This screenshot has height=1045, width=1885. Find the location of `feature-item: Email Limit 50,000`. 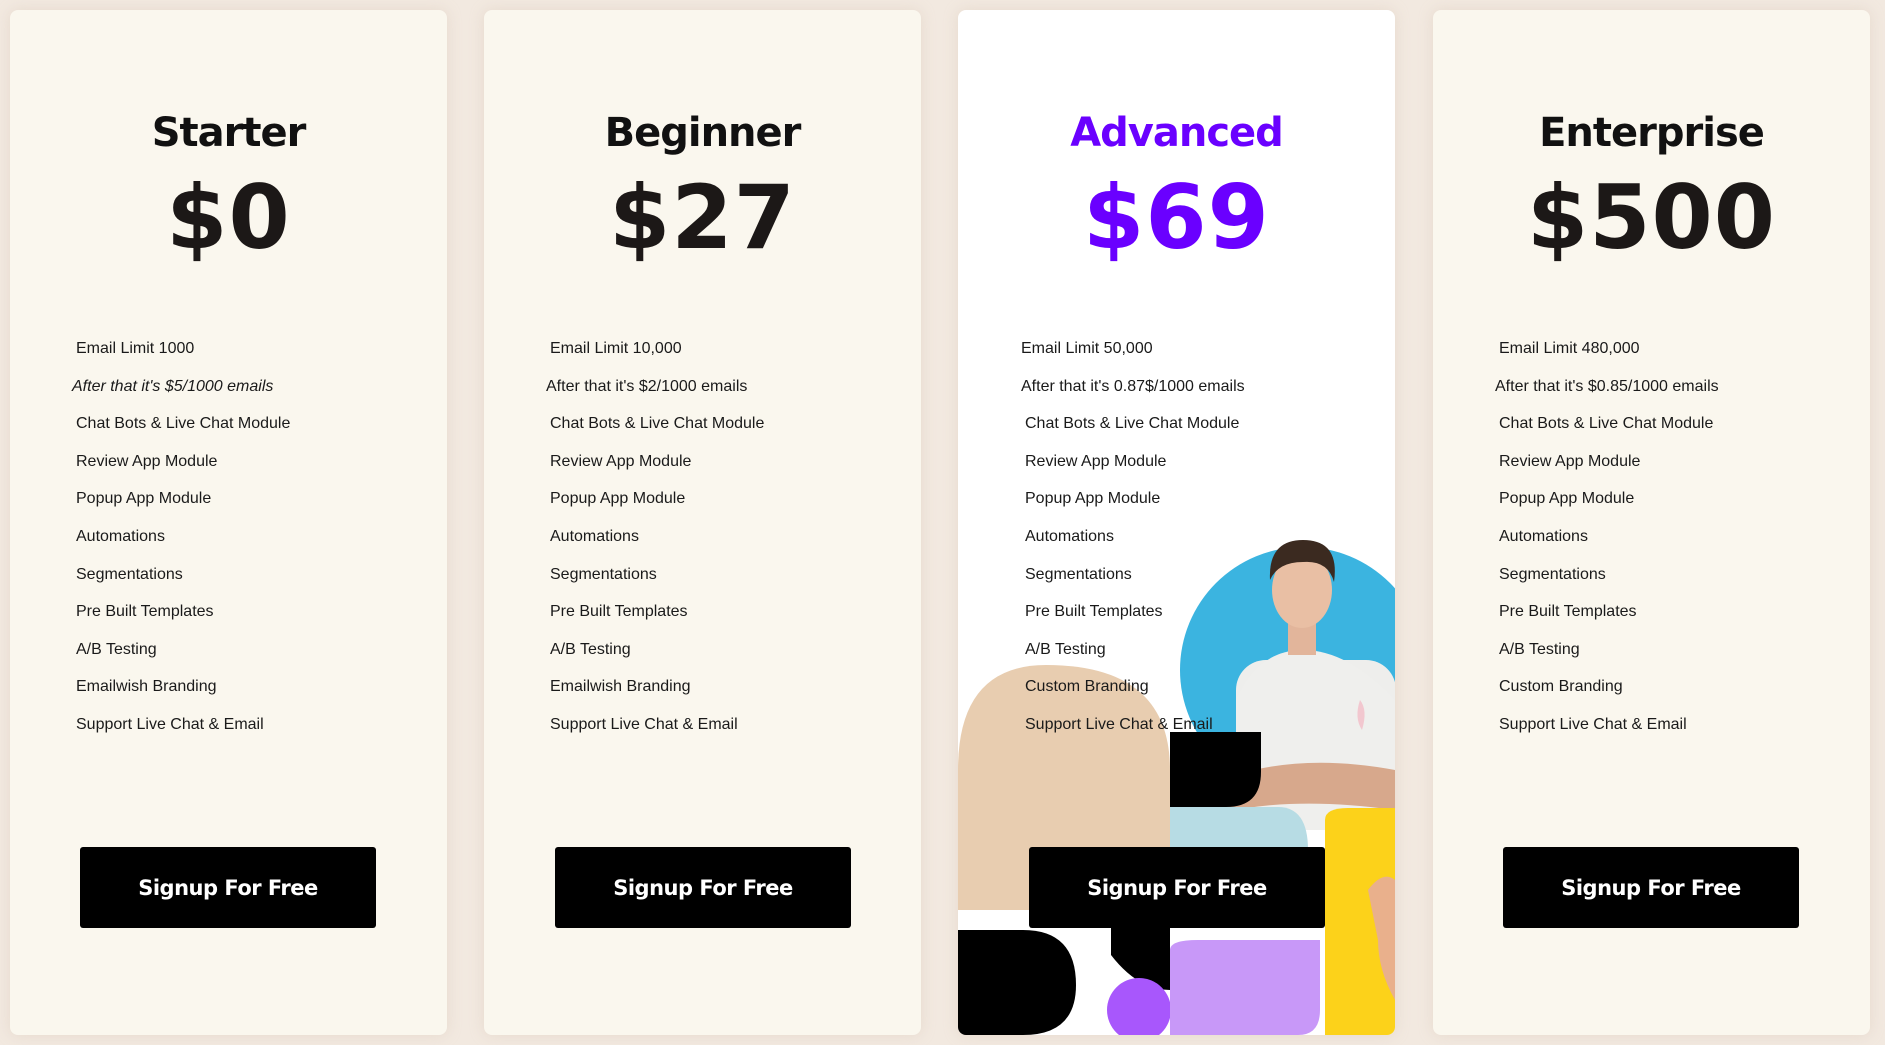

feature-item: Email Limit 50,000 is located at coordinates (1087, 348).